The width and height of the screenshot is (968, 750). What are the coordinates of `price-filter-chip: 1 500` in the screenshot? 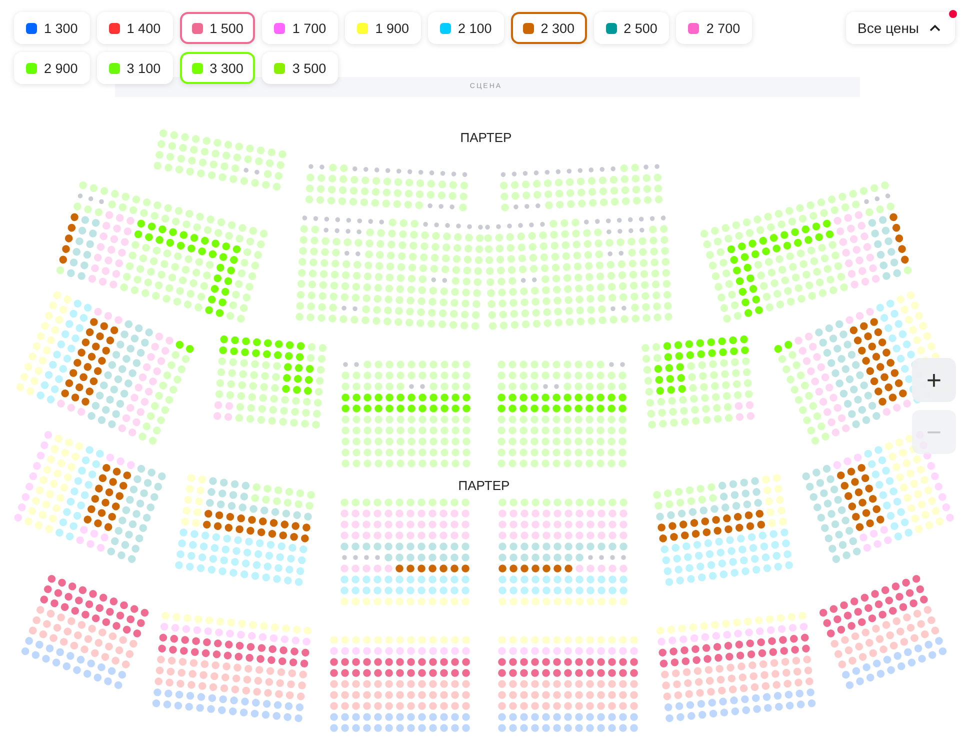 It's located at (218, 28).